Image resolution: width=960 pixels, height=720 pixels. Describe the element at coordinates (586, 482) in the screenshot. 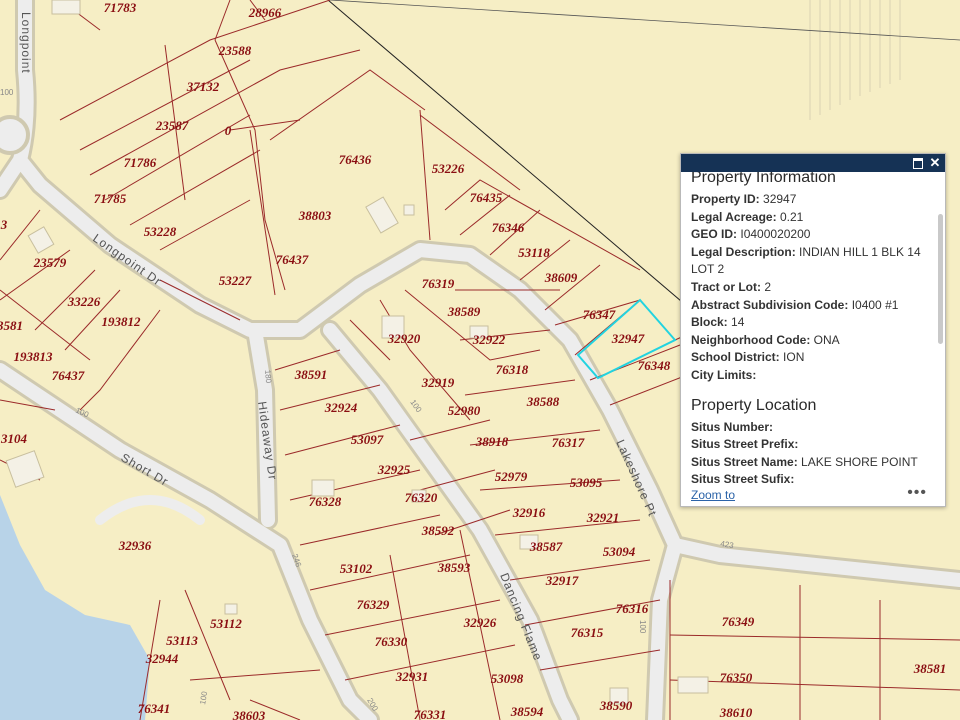

I see `parcel-label: 53095` at that location.